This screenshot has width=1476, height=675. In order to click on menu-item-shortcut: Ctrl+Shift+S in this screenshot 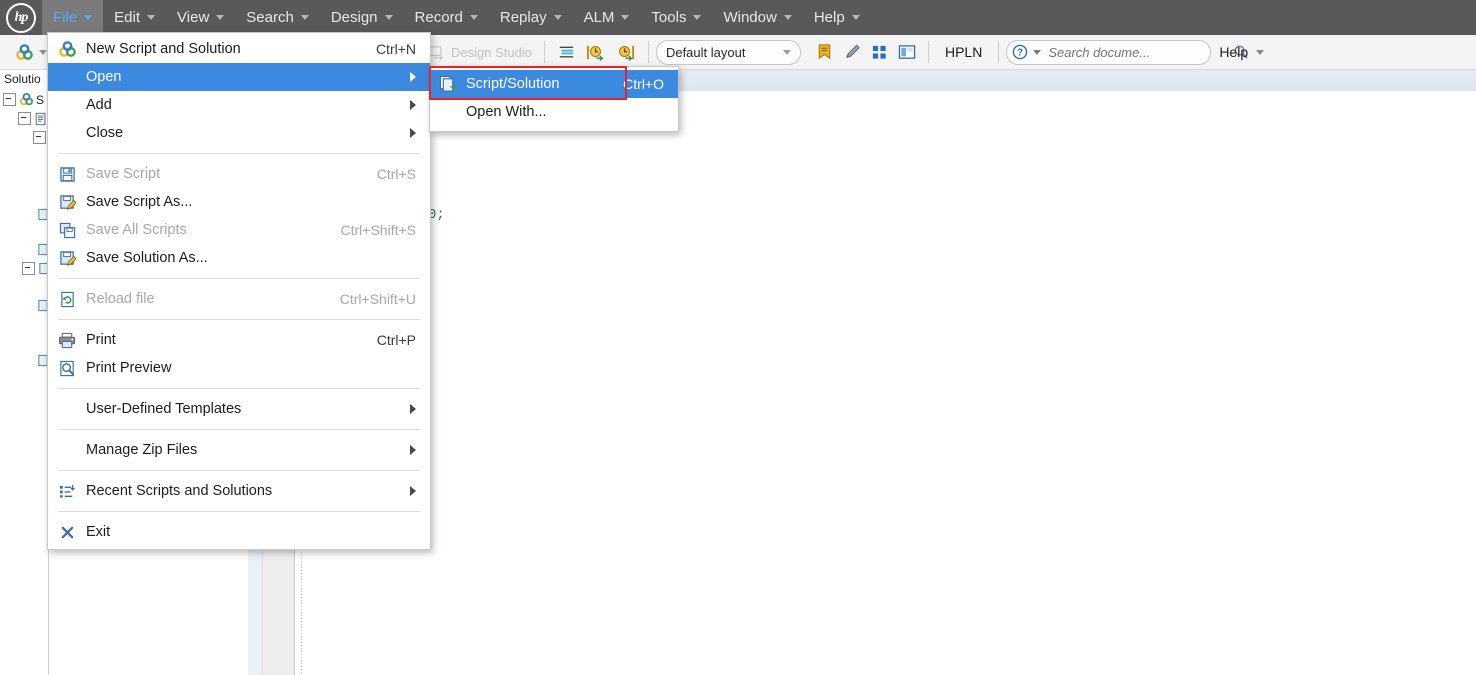, I will do `click(378, 230)`.